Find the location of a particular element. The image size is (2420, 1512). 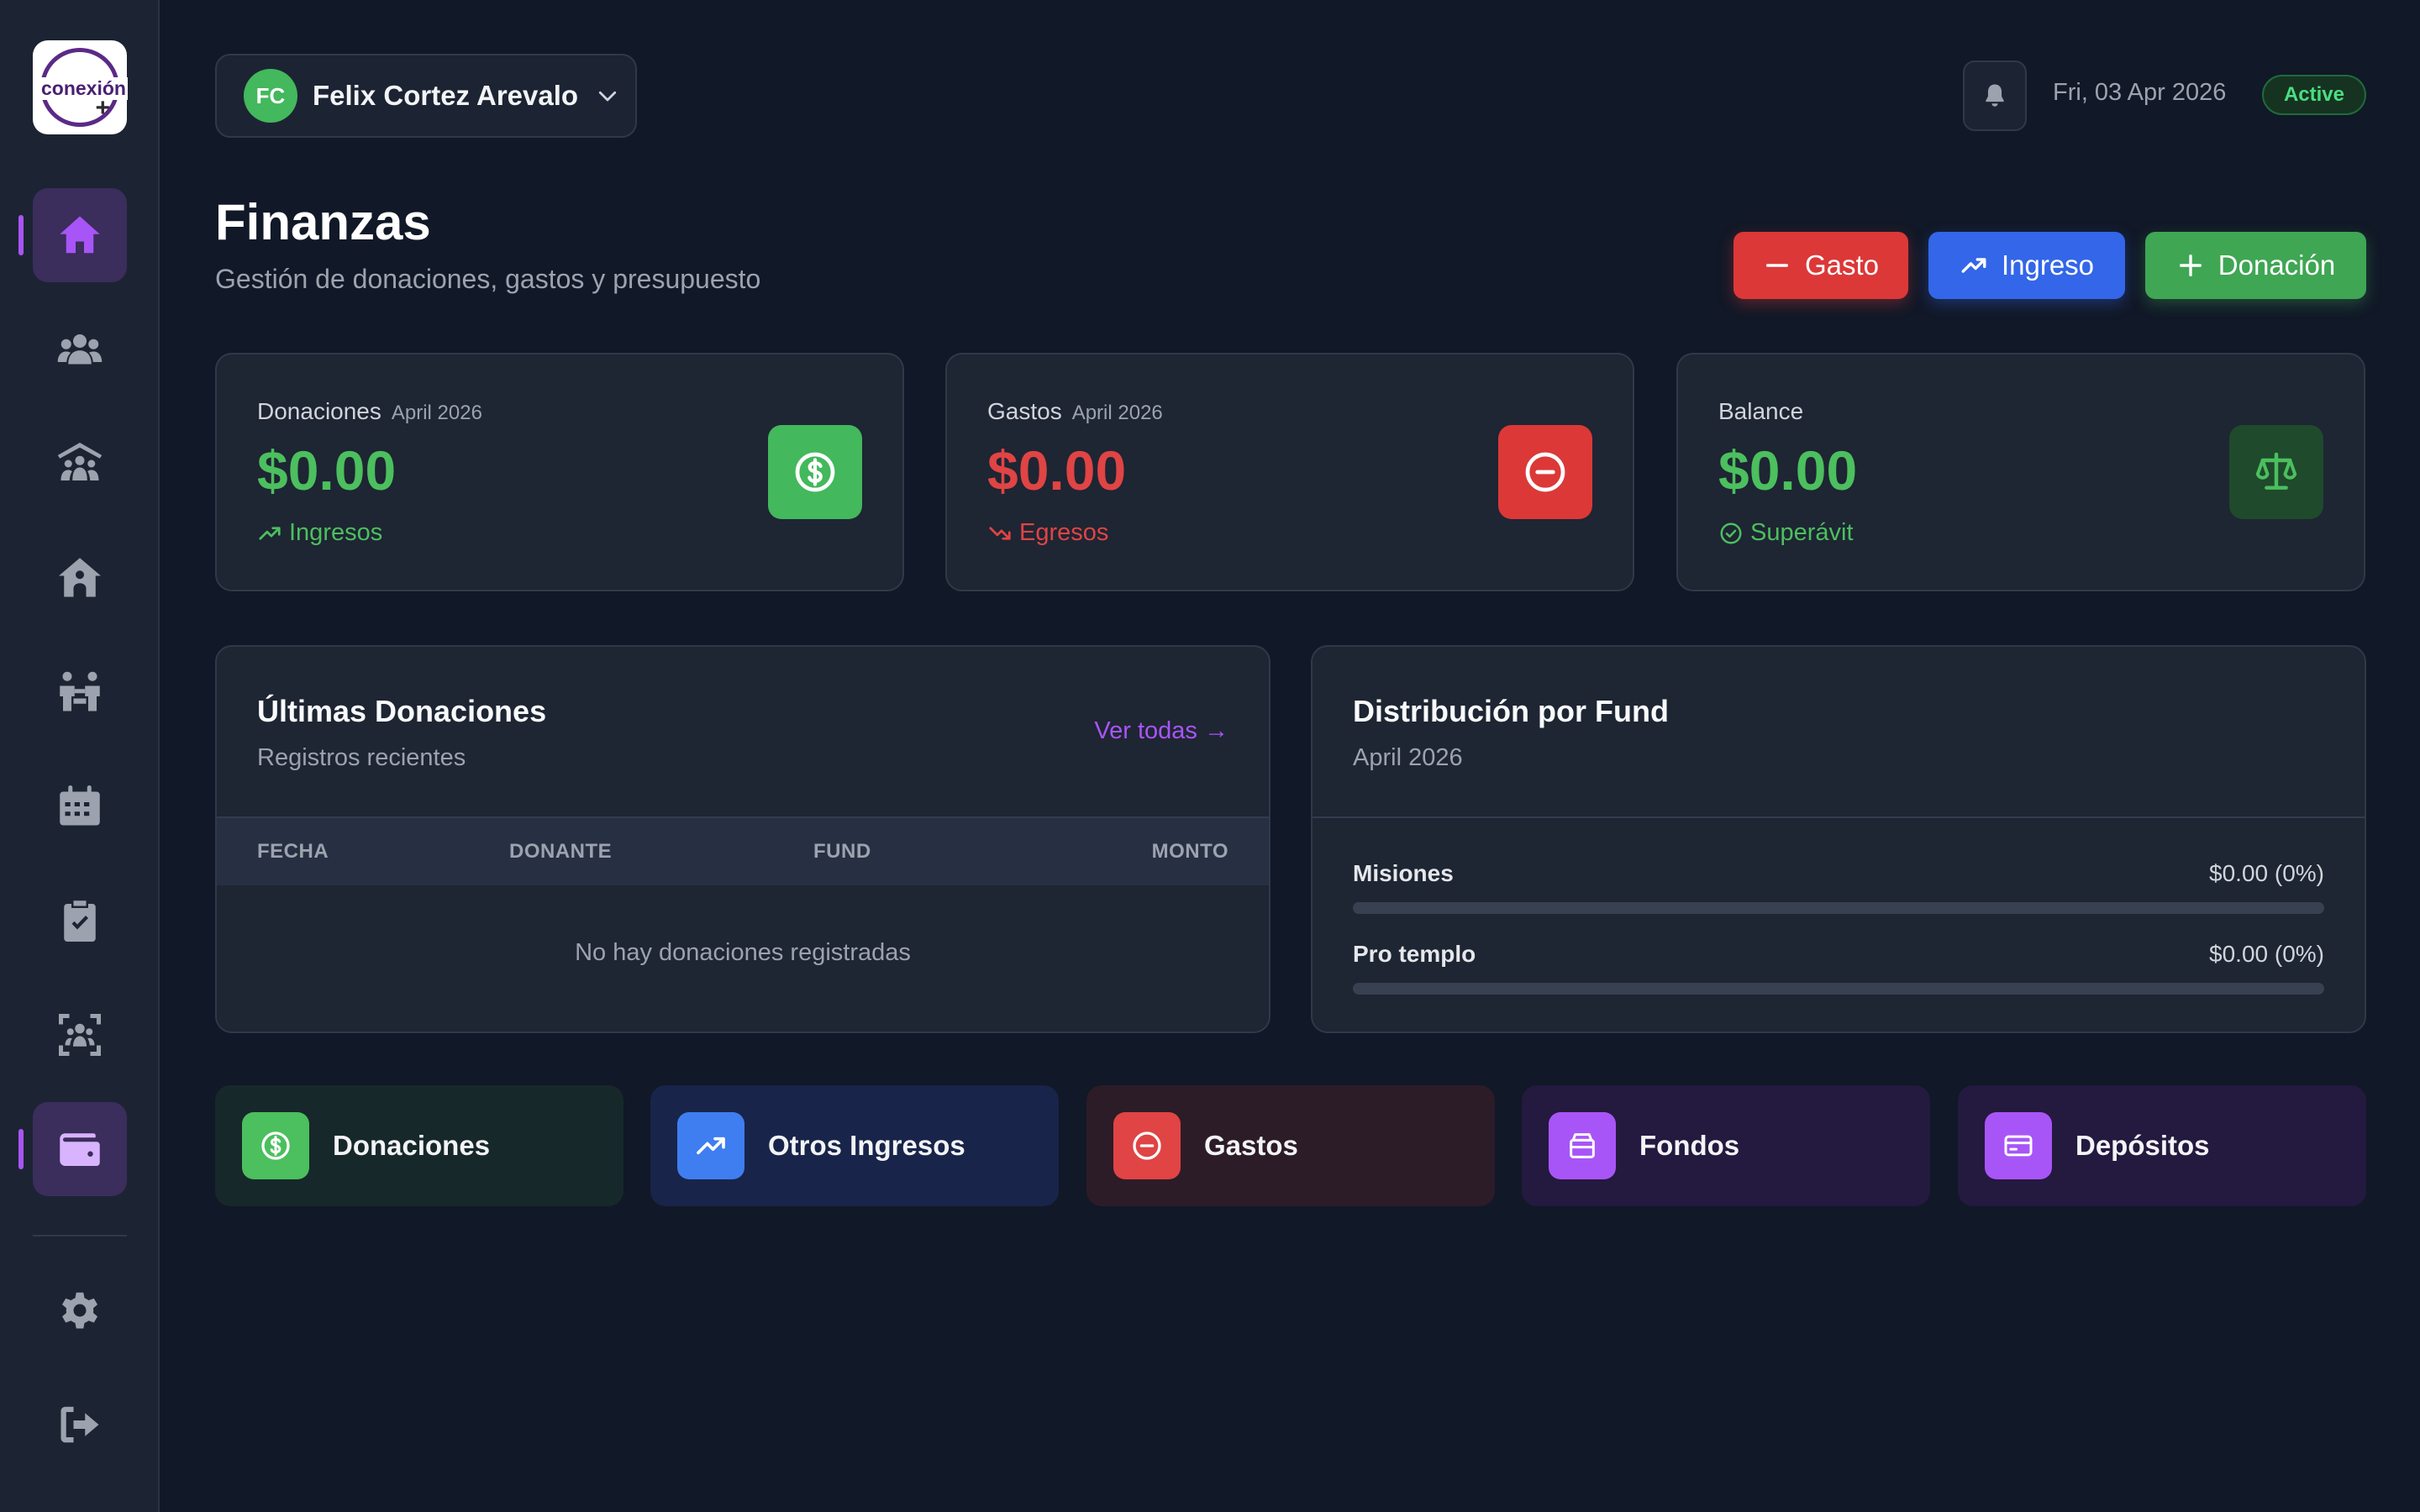

current-date: Fri, 03 Apr 2026 is located at coordinates (2140, 92).